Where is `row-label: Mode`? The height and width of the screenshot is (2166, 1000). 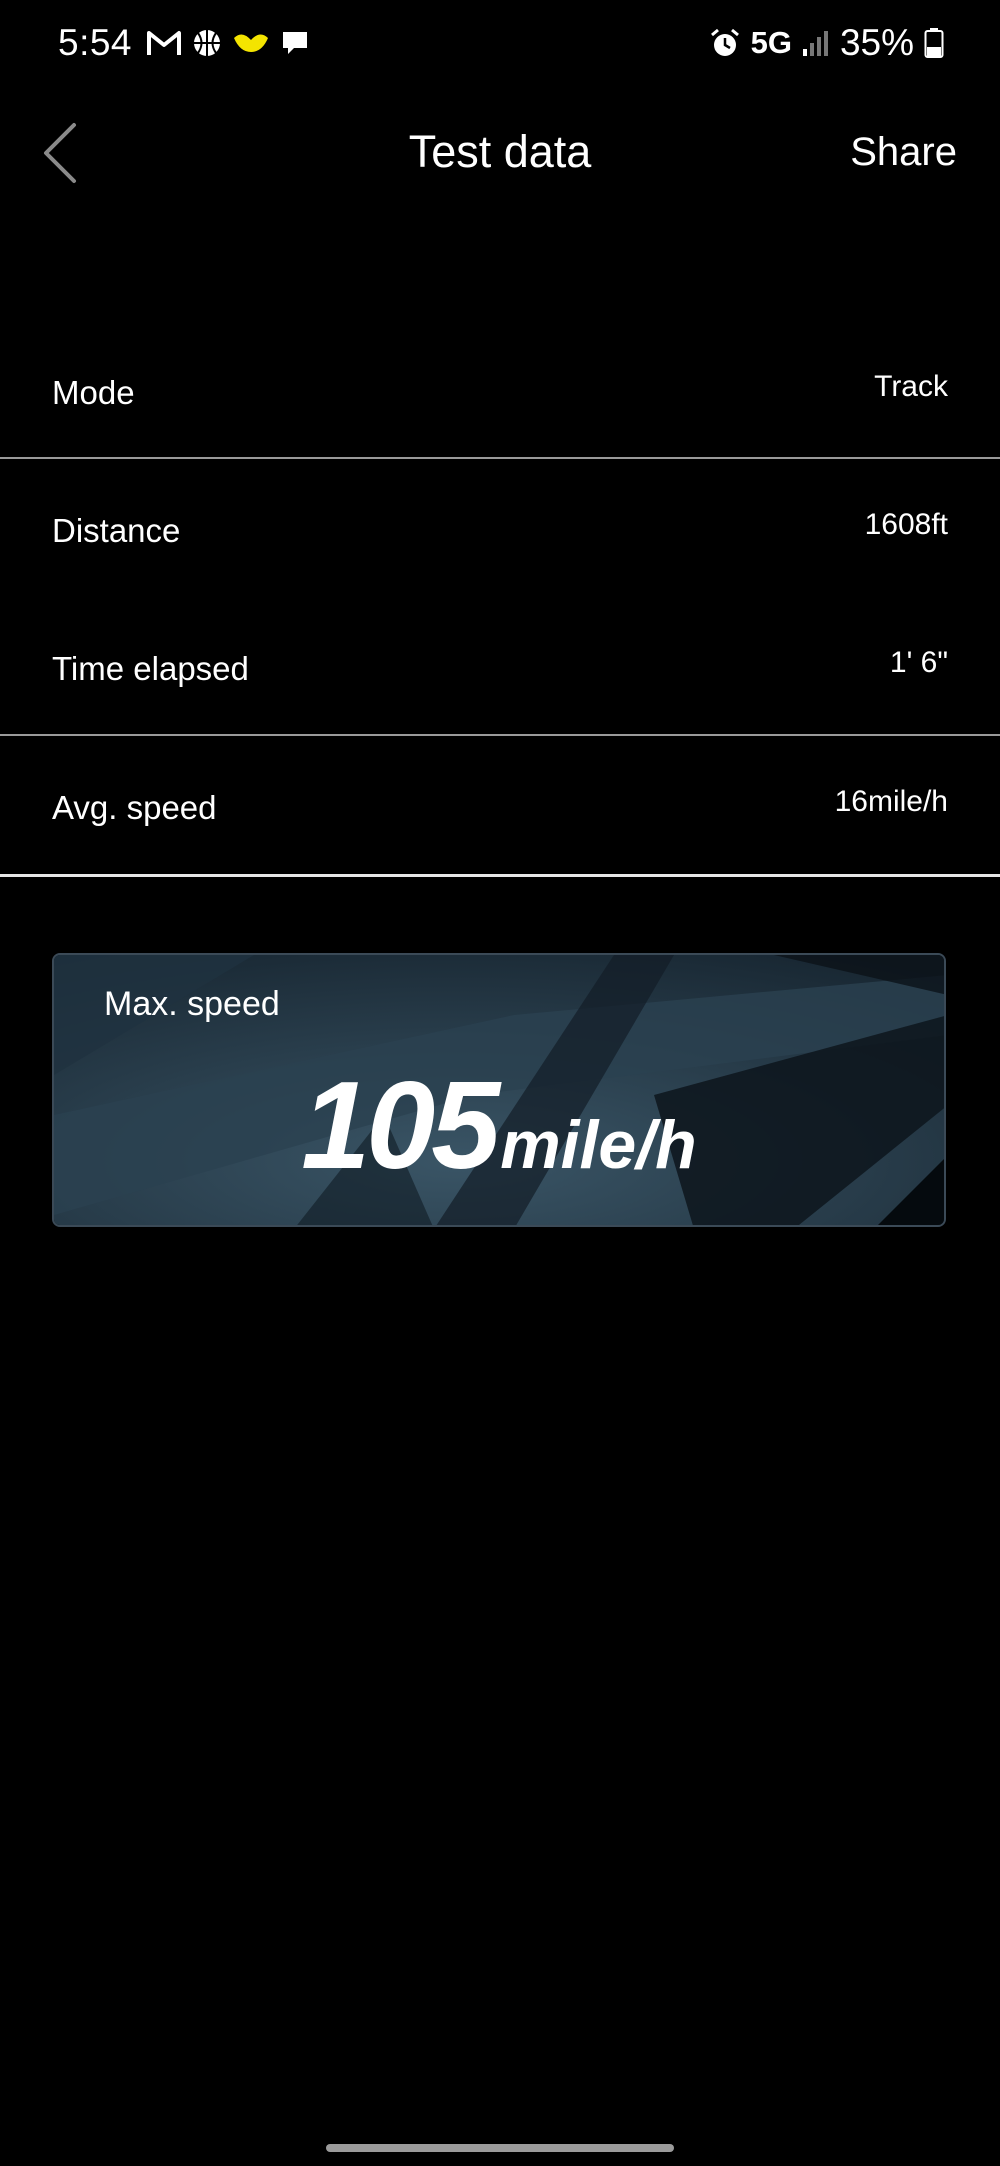
row-label: Mode is located at coordinates (93, 392).